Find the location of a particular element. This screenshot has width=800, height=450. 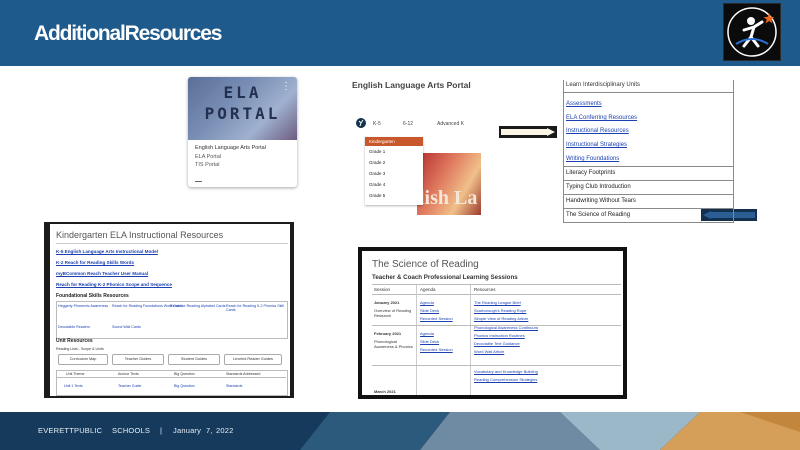

session-date: January 2021 is located at coordinates (387, 302).